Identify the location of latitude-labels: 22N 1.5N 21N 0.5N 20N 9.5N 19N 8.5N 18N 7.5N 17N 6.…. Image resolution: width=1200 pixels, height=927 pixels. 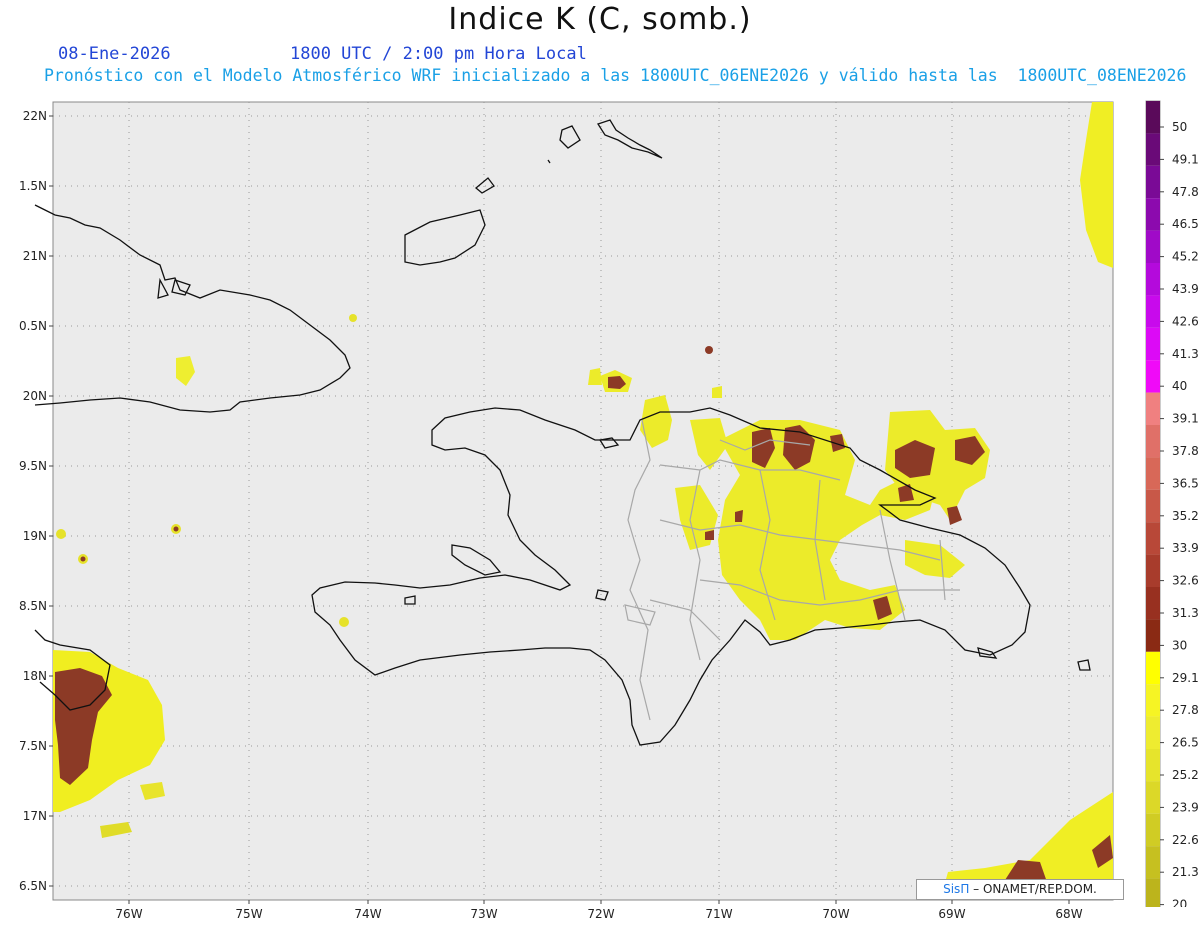
(33, 501).